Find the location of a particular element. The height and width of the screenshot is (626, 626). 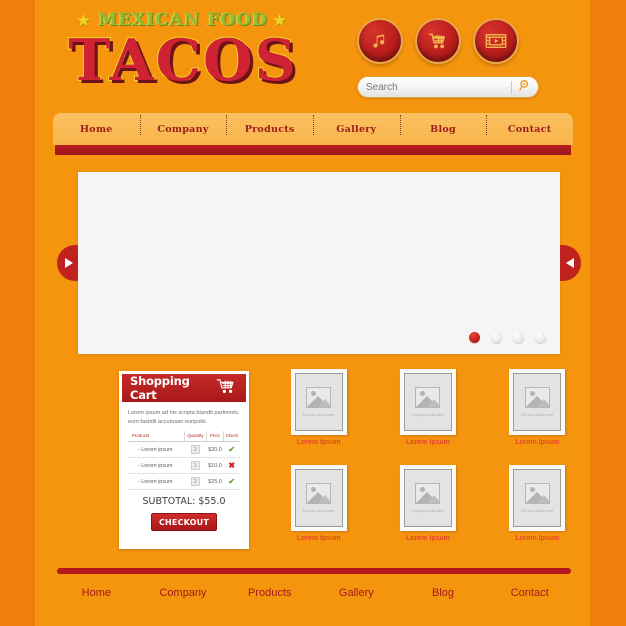

slider-next-button is located at coordinates (570, 263).